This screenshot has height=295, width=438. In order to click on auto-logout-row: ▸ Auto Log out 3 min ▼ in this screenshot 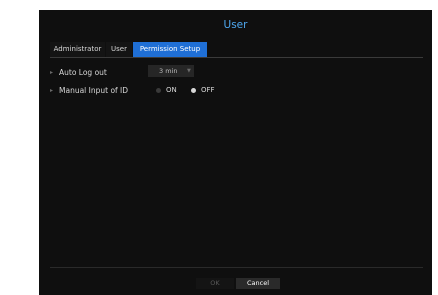, I will do `click(236, 72)`.